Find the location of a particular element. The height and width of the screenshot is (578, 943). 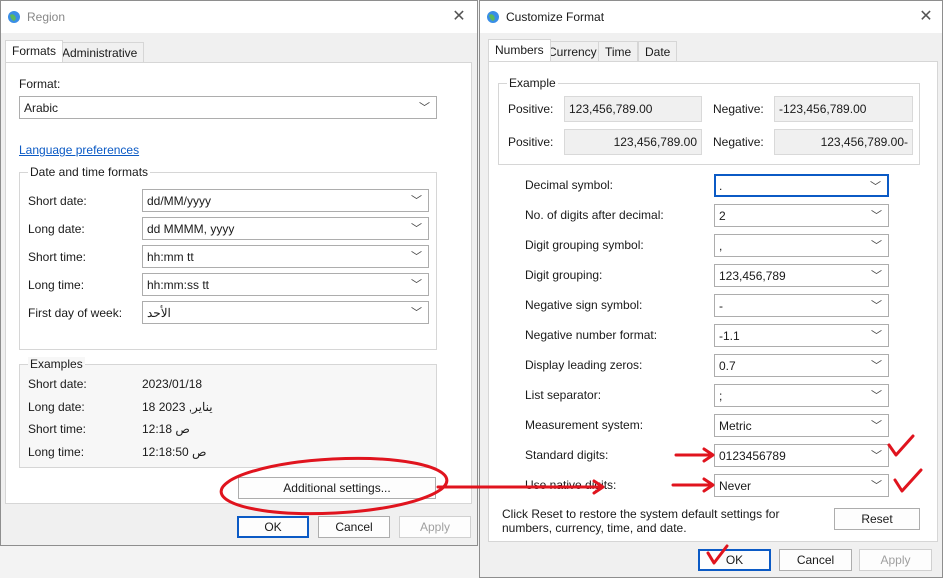

reset-button: Reset is located at coordinates (877, 519).